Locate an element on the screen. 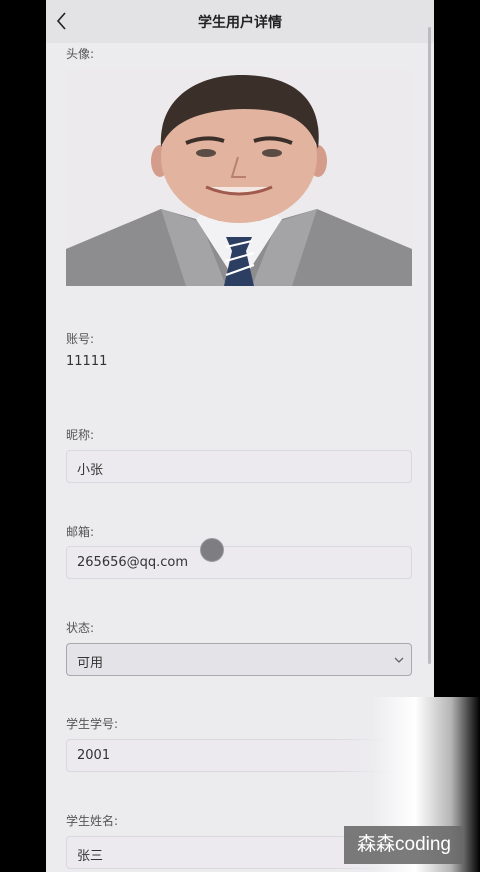 Image resolution: width=480 pixels, height=872 pixels. email-value: 265656@qq.com is located at coordinates (133, 562).